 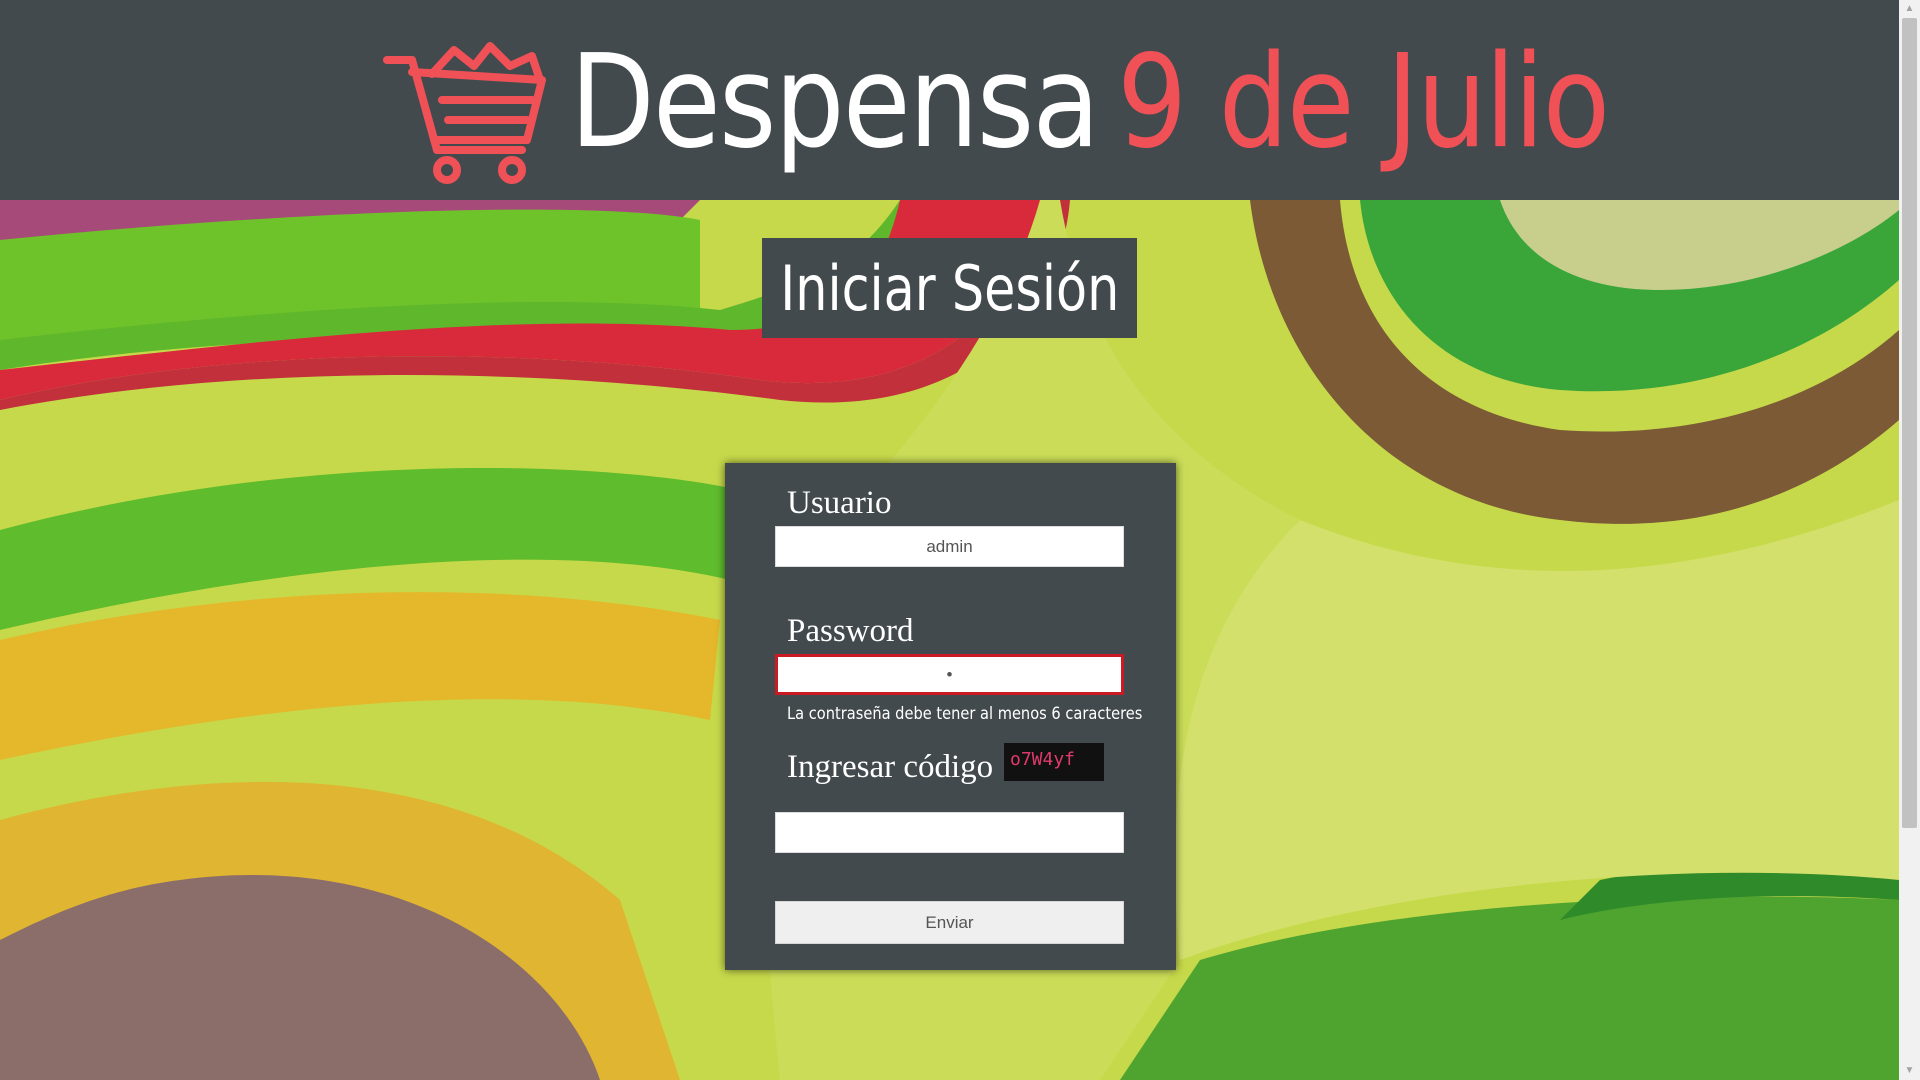 What do you see at coordinates (949, 674) in the screenshot?
I see `password-field` at bounding box center [949, 674].